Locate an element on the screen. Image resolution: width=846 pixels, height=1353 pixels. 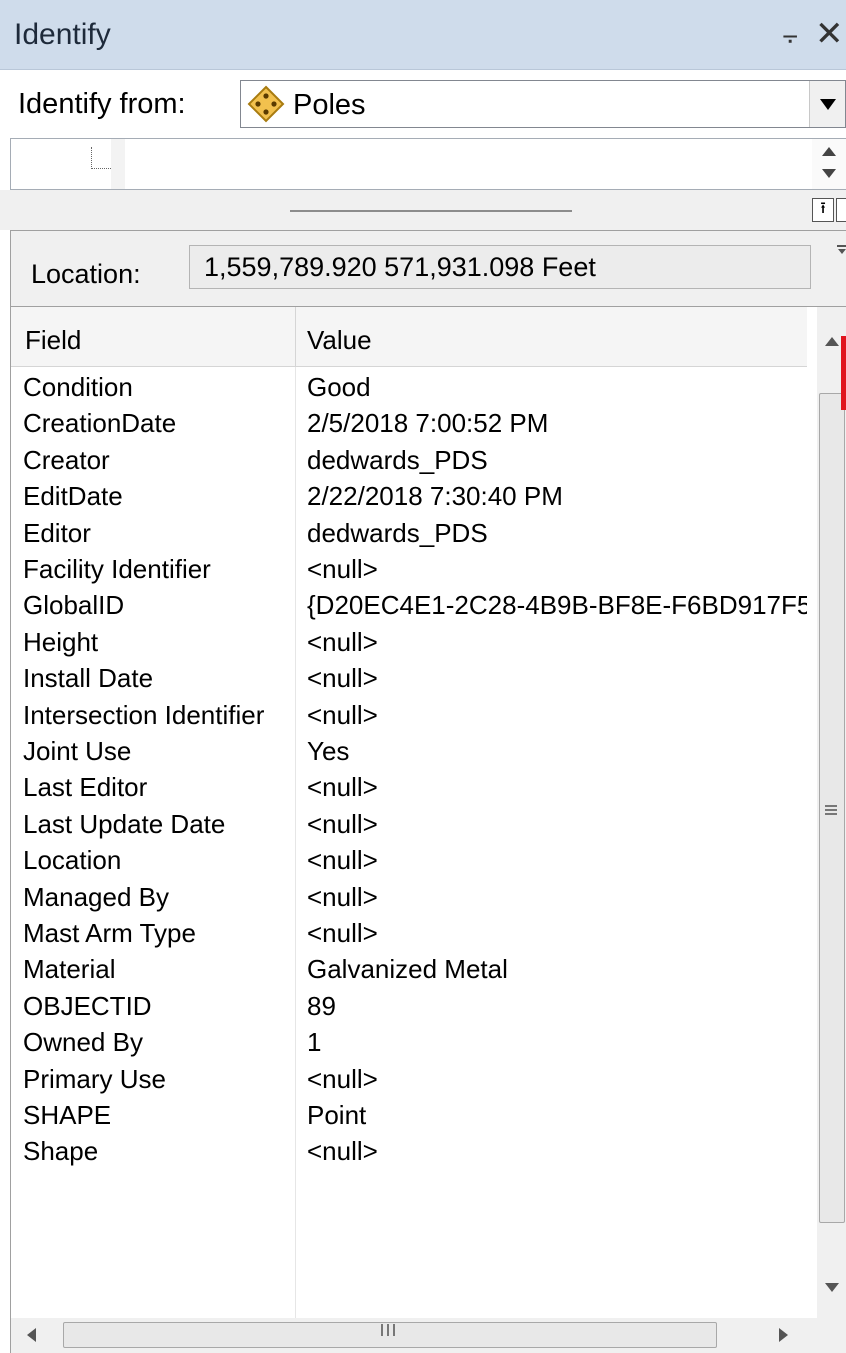
field-name: OBJECTID is located at coordinates (87, 1005).